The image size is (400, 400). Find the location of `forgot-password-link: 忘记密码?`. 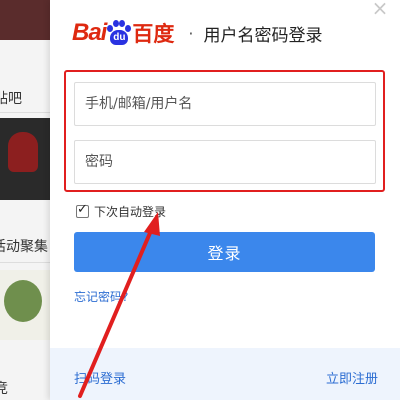

forgot-password-link: 忘记密码? is located at coordinates (101, 296).